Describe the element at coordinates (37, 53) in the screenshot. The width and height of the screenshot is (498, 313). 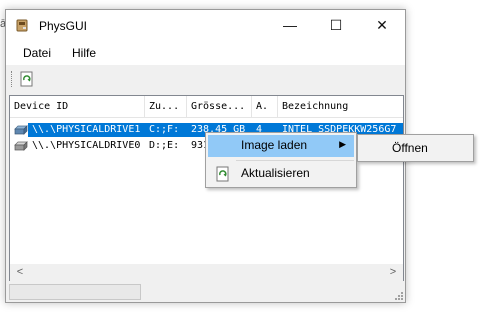
I see `menu-datei: Datei` at that location.